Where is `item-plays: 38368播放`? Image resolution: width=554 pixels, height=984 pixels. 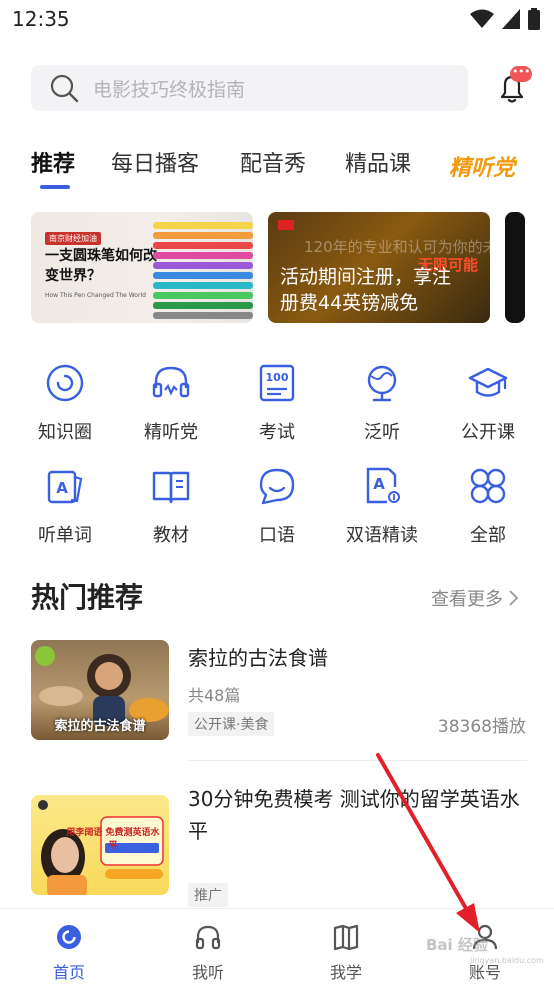
item-plays: 38368播放 is located at coordinates (481, 727).